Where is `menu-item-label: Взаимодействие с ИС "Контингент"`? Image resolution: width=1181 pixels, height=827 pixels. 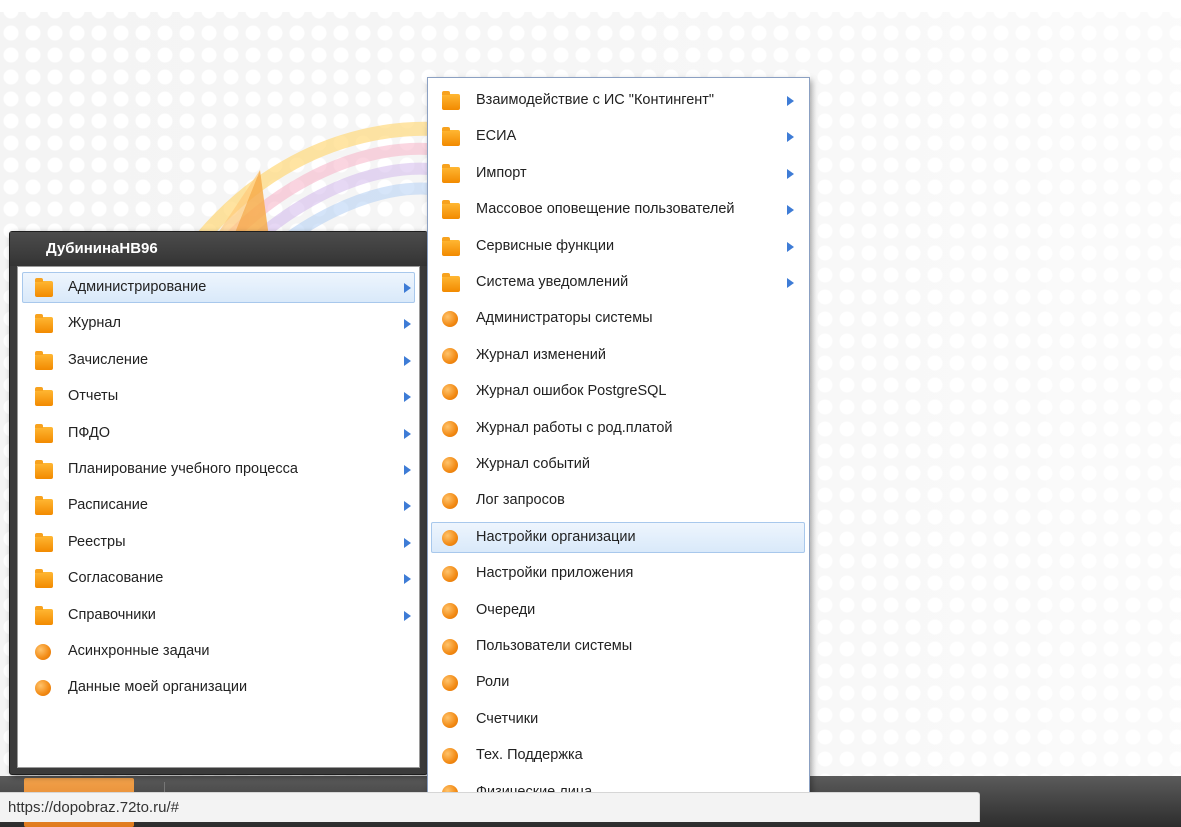 menu-item-label: Взаимодействие с ИС "Контингент" is located at coordinates (595, 100).